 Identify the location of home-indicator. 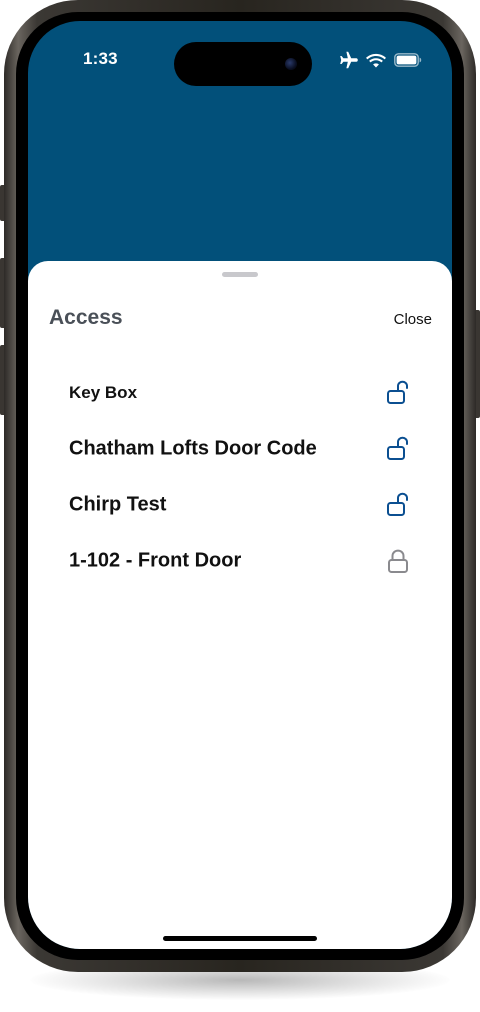
(240, 938).